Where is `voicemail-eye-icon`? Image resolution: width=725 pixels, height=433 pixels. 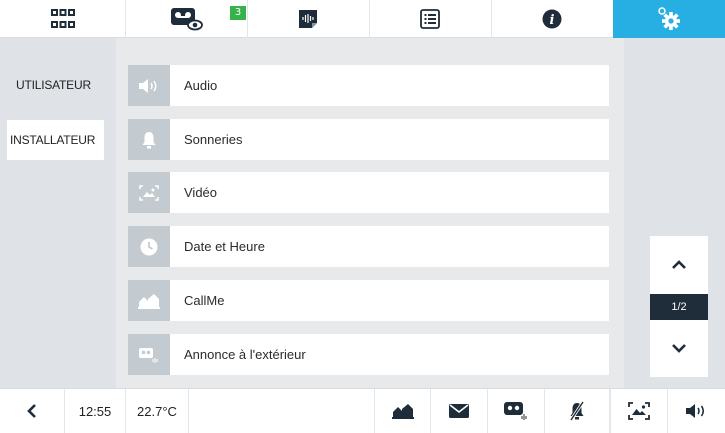
voicemail-eye-icon is located at coordinates (186, 19).